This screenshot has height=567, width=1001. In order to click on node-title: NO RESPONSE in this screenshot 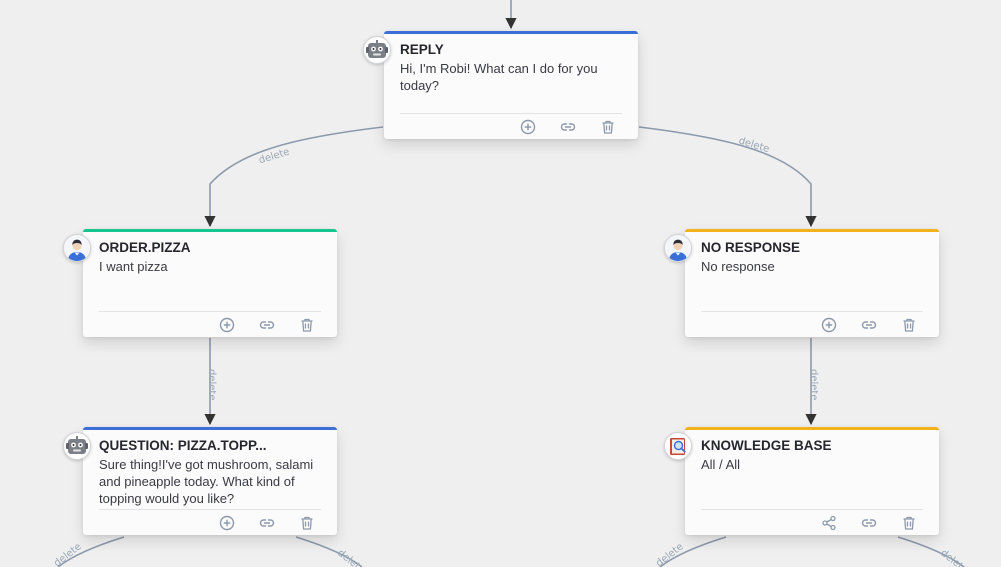, I will do `click(751, 247)`.